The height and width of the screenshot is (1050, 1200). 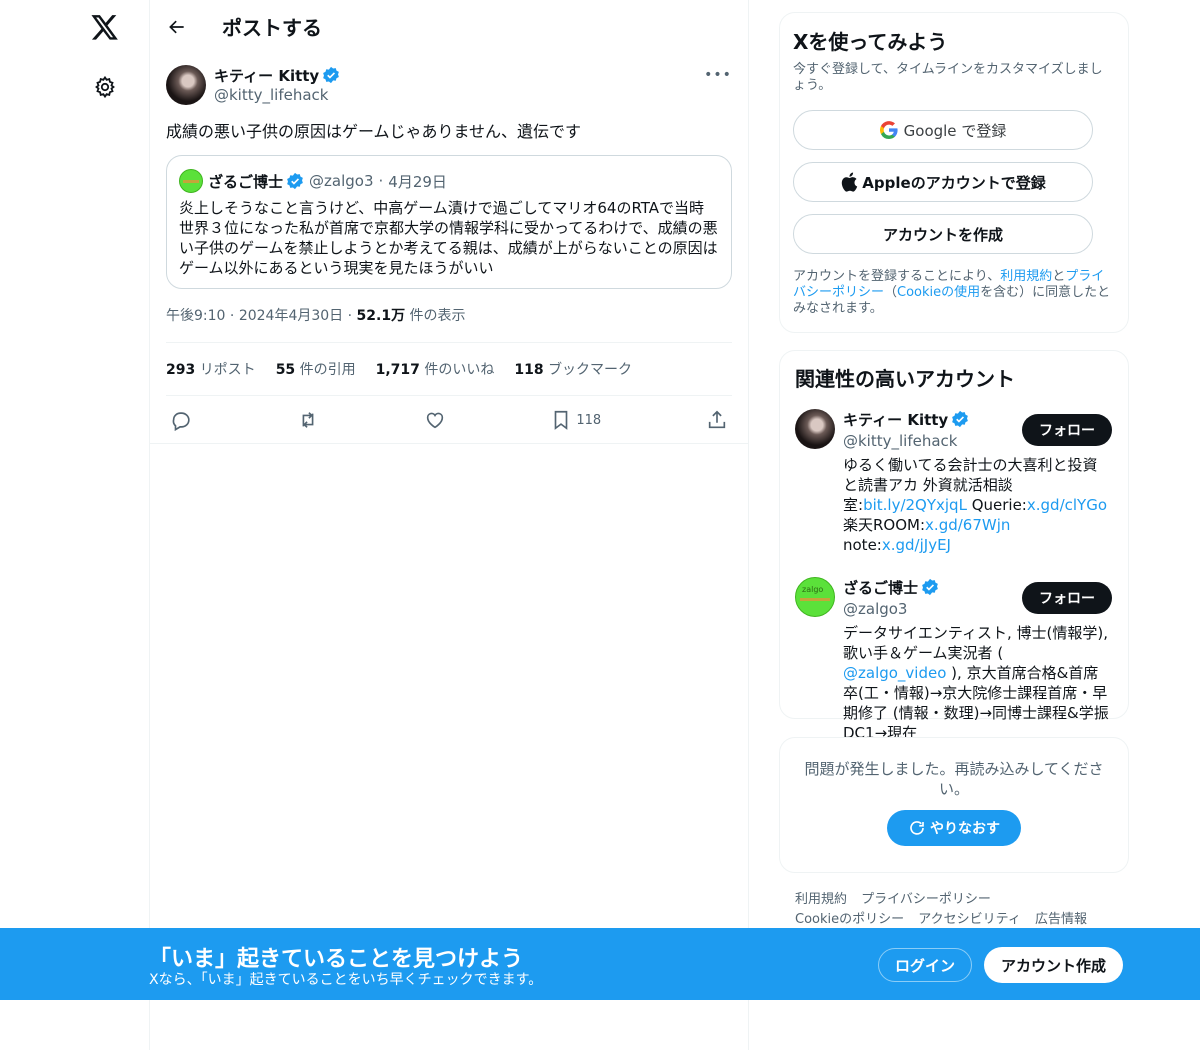 What do you see at coordinates (915, 505) in the screenshot?
I see `bio-link: bit.ly/2QYxjqL` at bounding box center [915, 505].